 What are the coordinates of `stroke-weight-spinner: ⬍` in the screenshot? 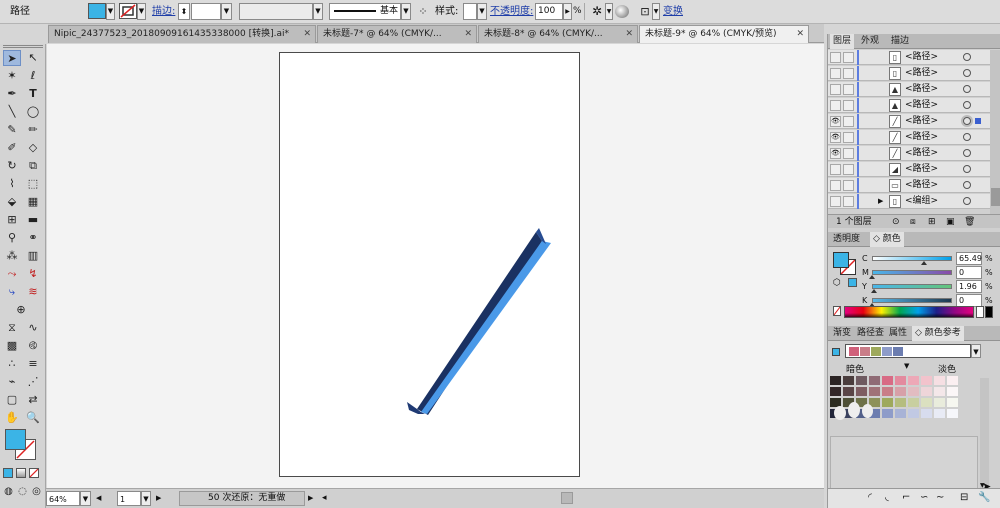 It's located at (184, 11).